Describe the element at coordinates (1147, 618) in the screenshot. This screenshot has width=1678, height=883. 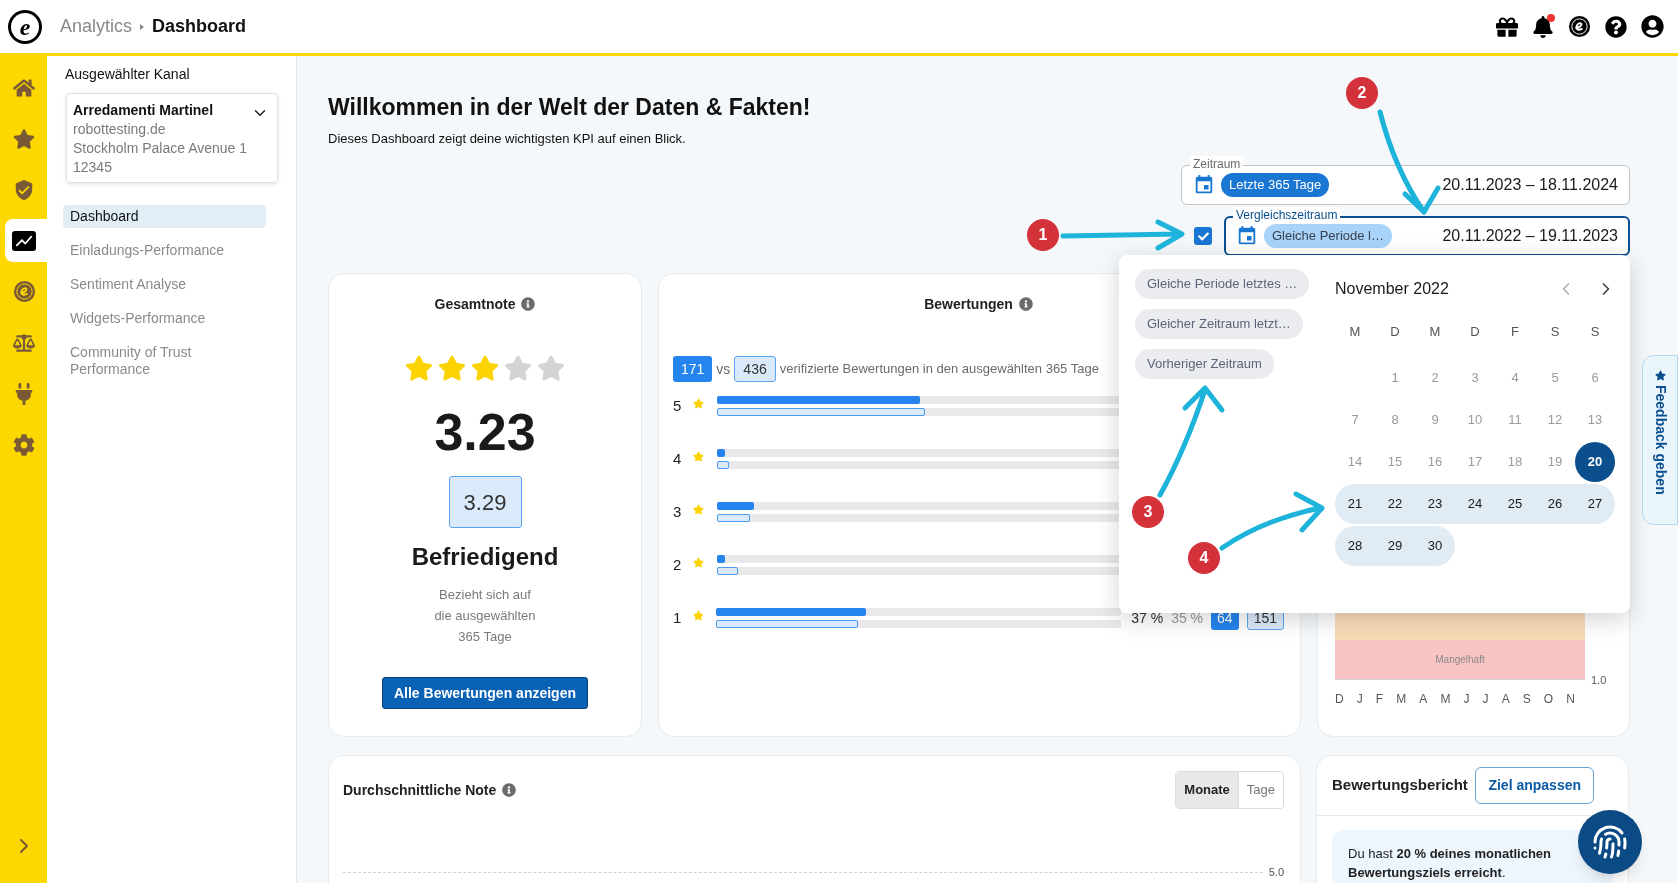
I see `percent-value: 37 %` at that location.